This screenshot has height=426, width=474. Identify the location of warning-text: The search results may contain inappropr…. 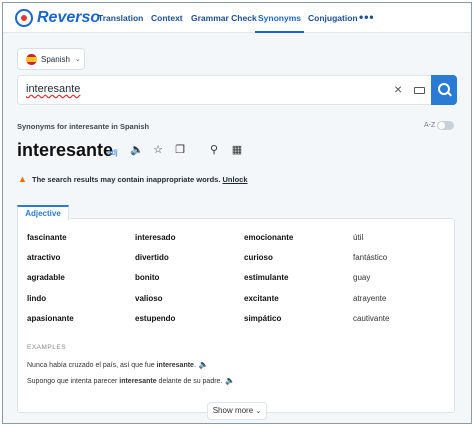
(126, 179).